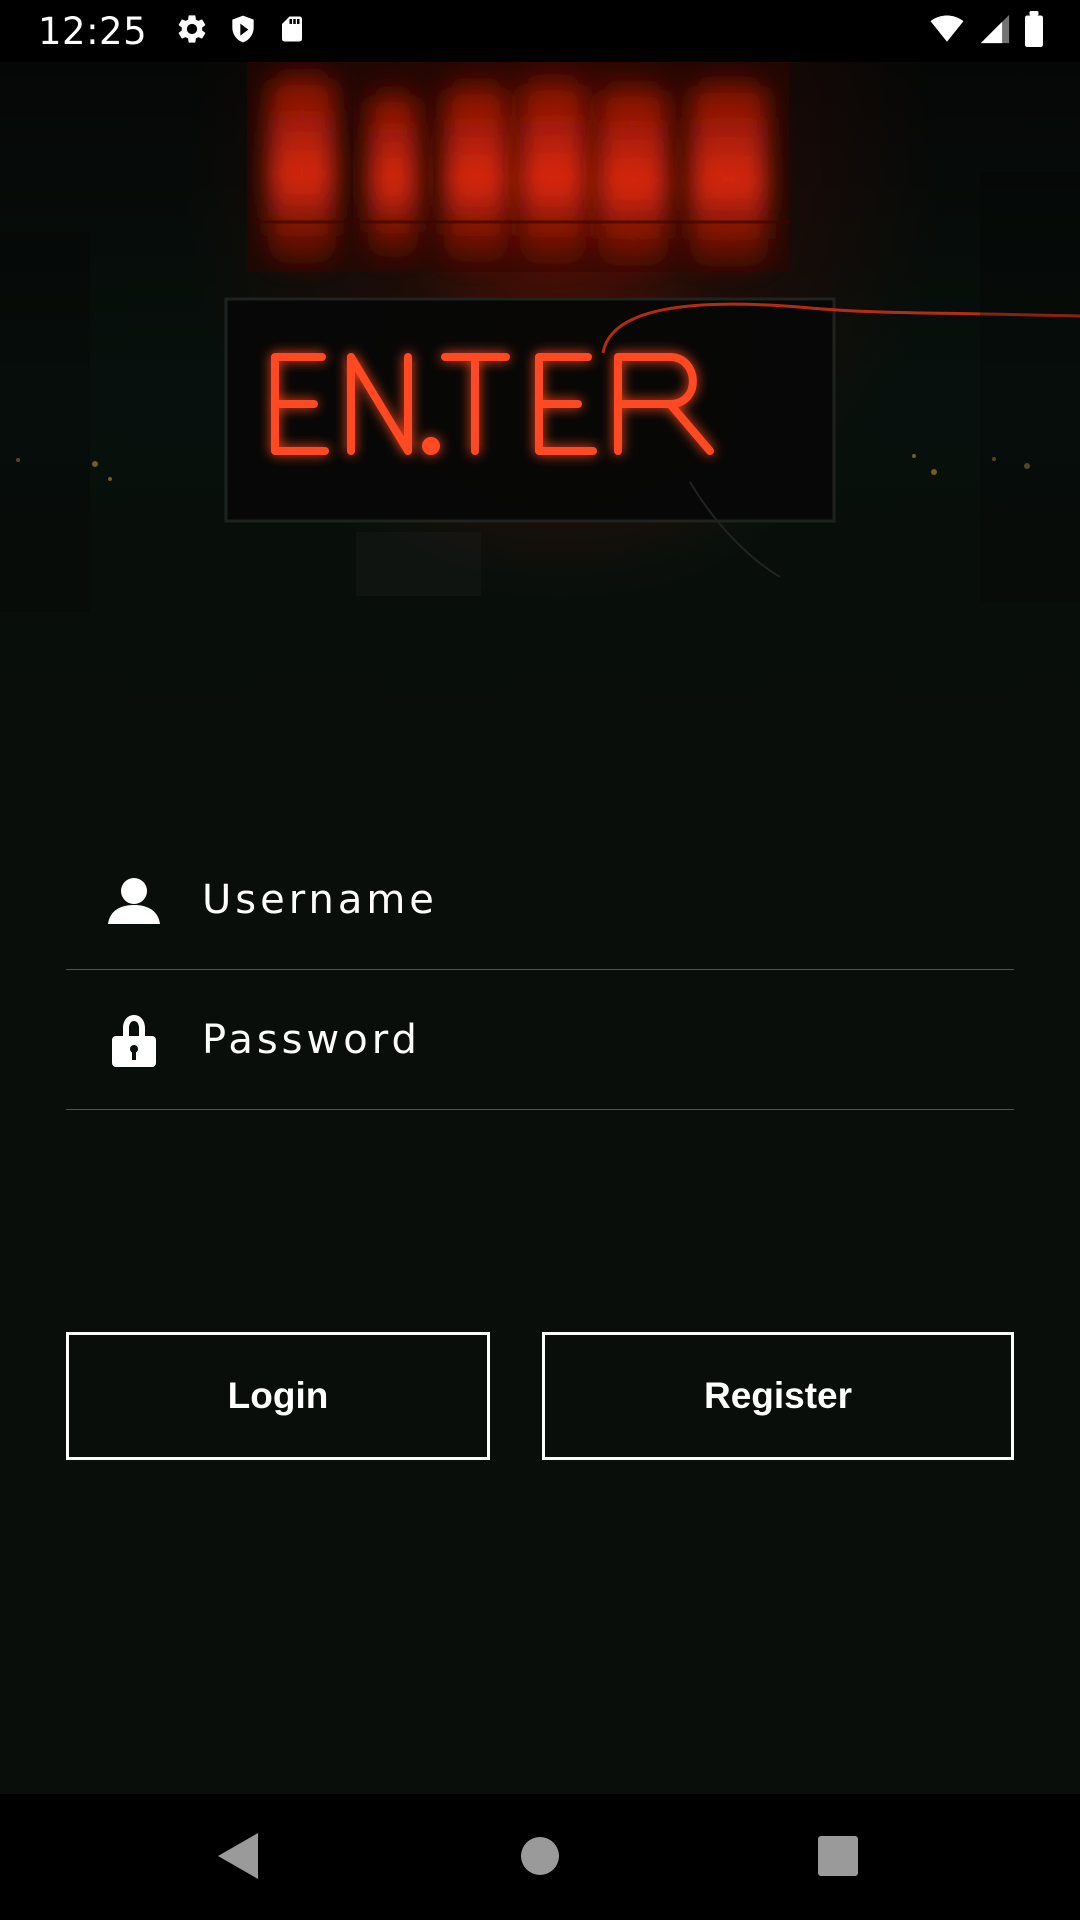 The height and width of the screenshot is (1920, 1080). Describe the element at coordinates (947, 31) in the screenshot. I see `wifi-icon` at that location.